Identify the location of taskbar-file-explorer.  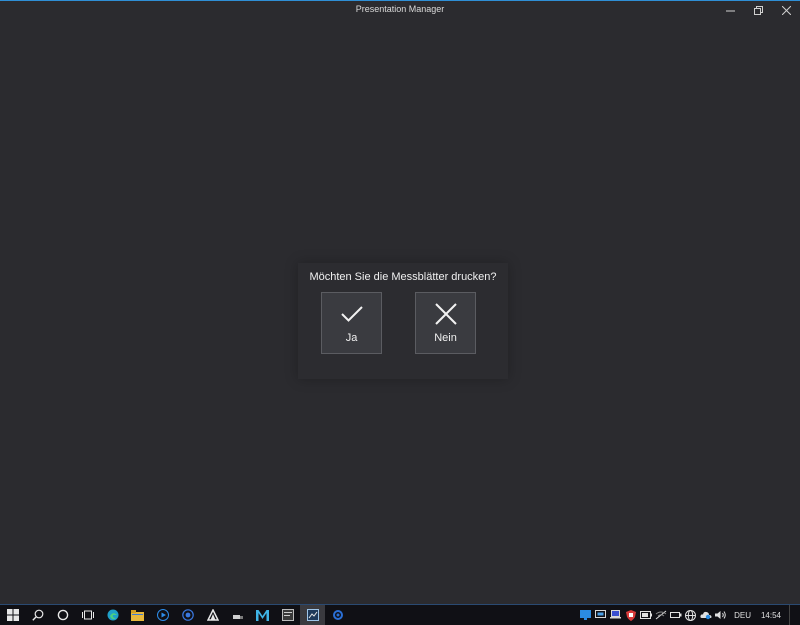
(137, 615).